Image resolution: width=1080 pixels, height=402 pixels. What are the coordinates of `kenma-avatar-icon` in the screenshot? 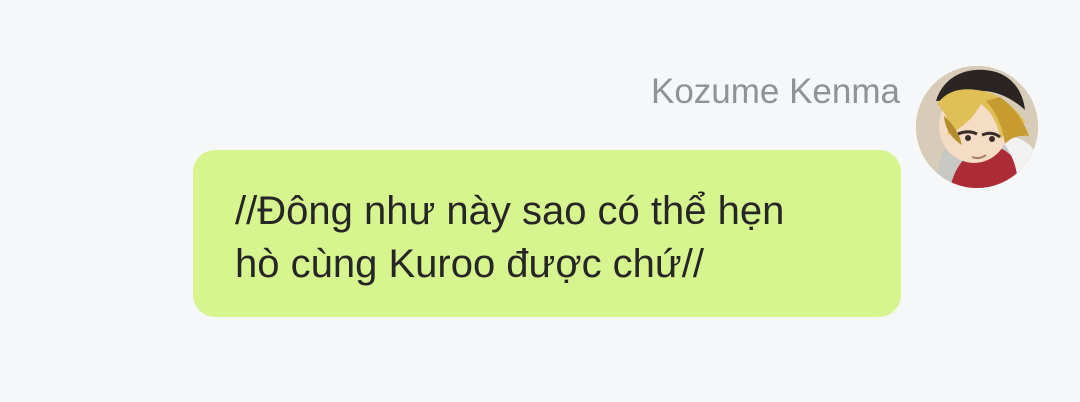 It's located at (977, 127).